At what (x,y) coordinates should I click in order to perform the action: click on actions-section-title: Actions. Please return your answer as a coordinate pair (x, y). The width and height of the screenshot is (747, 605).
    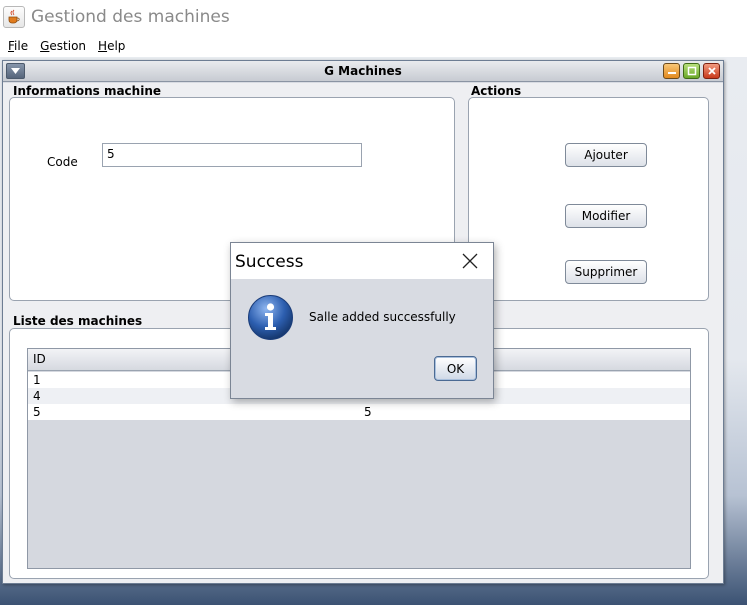
    Looking at the image, I should click on (496, 91).